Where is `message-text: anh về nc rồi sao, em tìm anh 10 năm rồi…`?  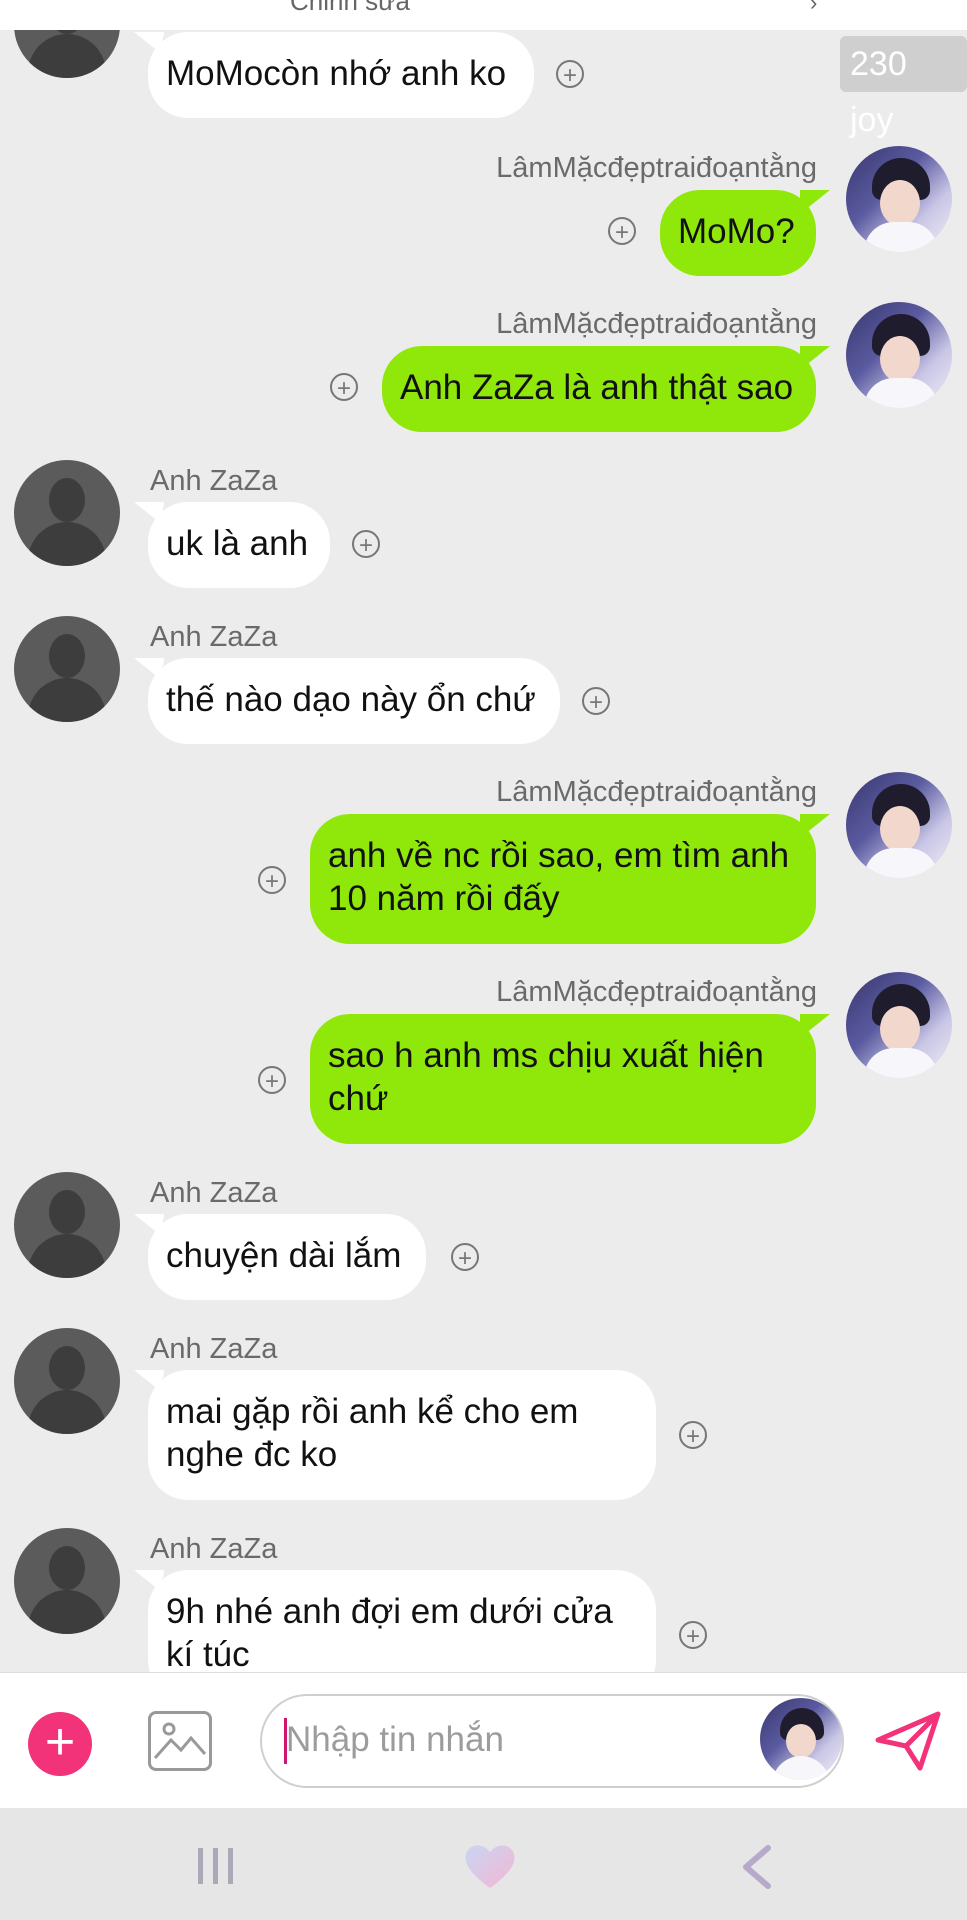
message-text: anh về nc rồi sao, em tìm anh 10 năm rồi… is located at coordinates (559, 877).